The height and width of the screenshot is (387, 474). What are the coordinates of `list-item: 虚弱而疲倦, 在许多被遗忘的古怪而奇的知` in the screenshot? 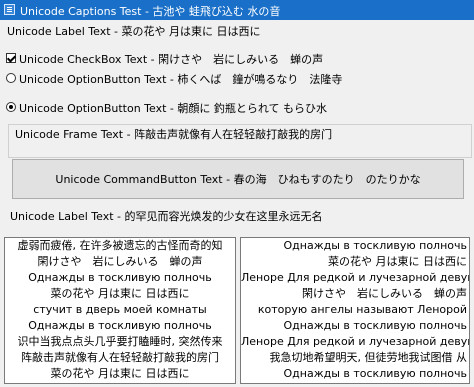 It's located at (120, 246).